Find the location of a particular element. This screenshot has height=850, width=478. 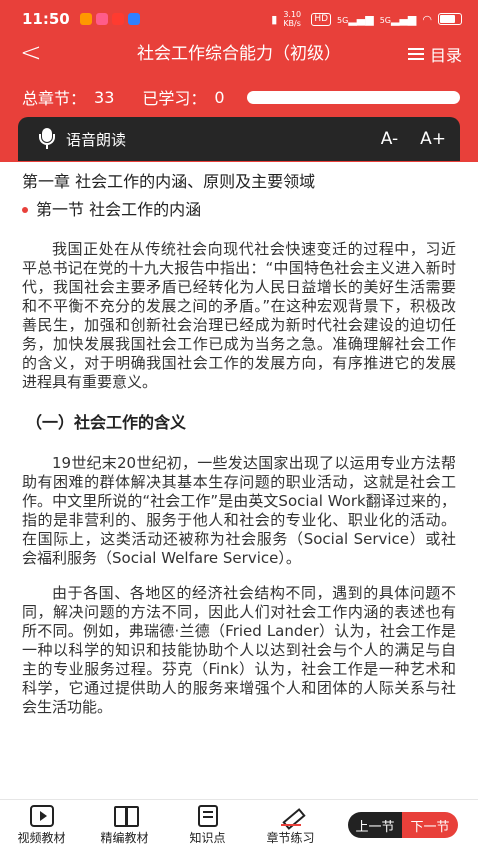

section-title-text: 第一节 社会工作的内涵 is located at coordinates (119, 209).